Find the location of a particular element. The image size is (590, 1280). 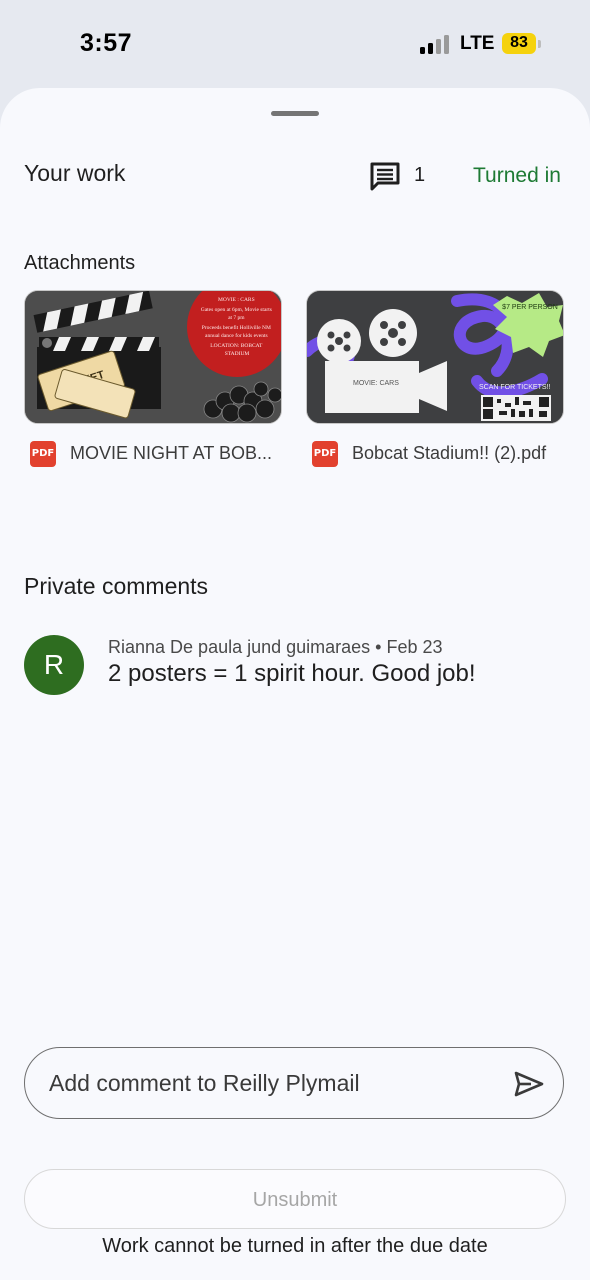

your-work-title: Your work is located at coordinates (75, 173).